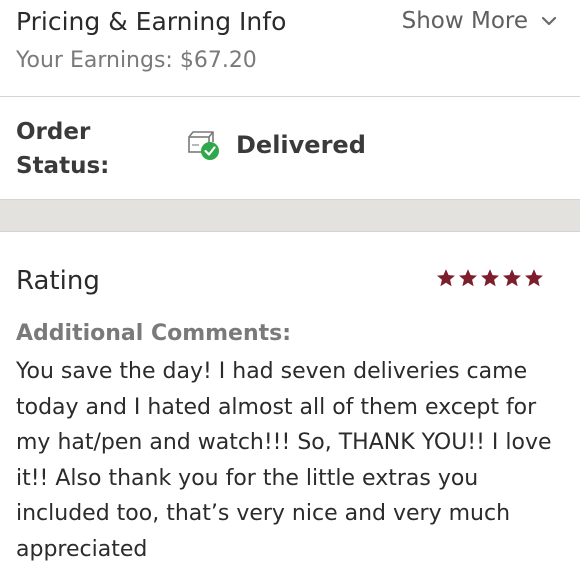 The image size is (580, 580). What do you see at coordinates (464, 21) in the screenshot?
I see `show-more-label: Show More` at bounding box center [464, 21].